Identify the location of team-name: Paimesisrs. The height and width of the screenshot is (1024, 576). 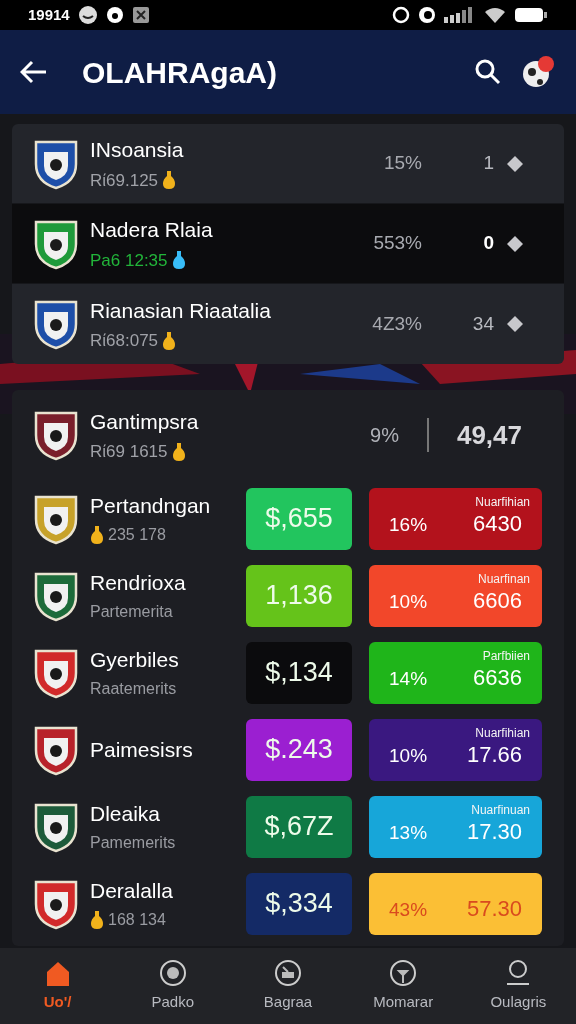
(142, 749).